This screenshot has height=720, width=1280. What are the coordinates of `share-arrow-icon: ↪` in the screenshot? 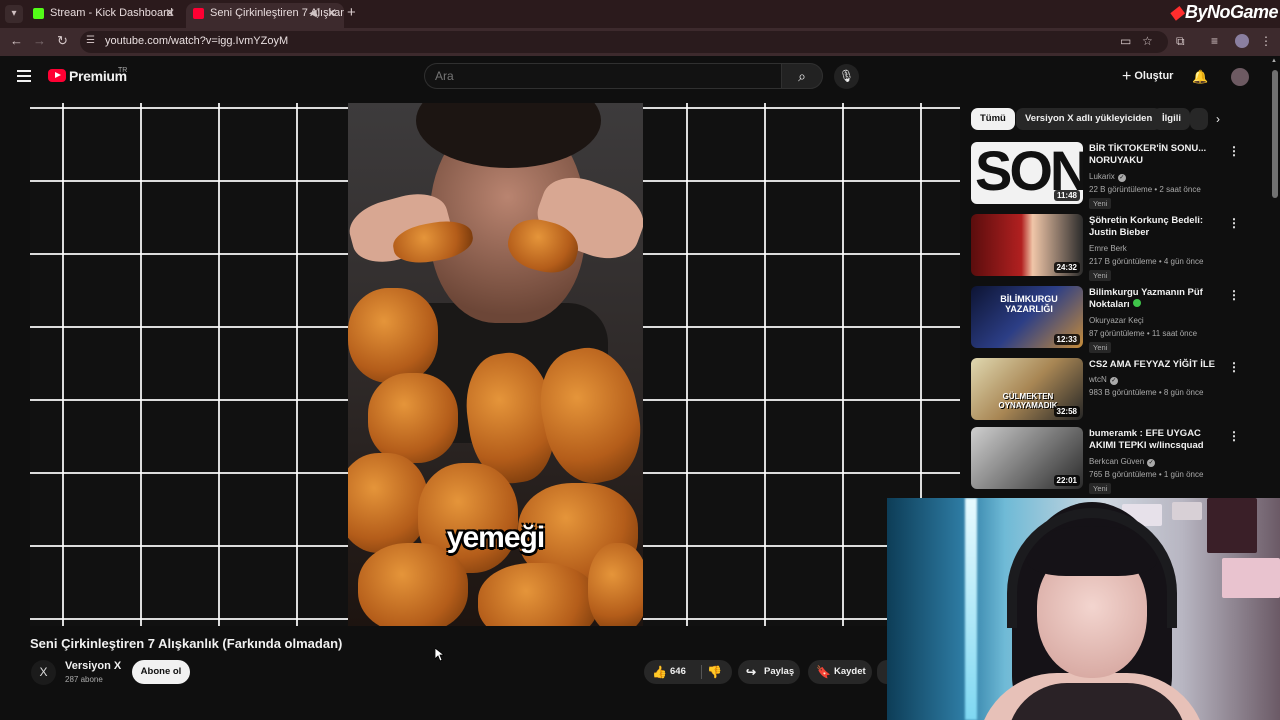 It's located at (751, 672).